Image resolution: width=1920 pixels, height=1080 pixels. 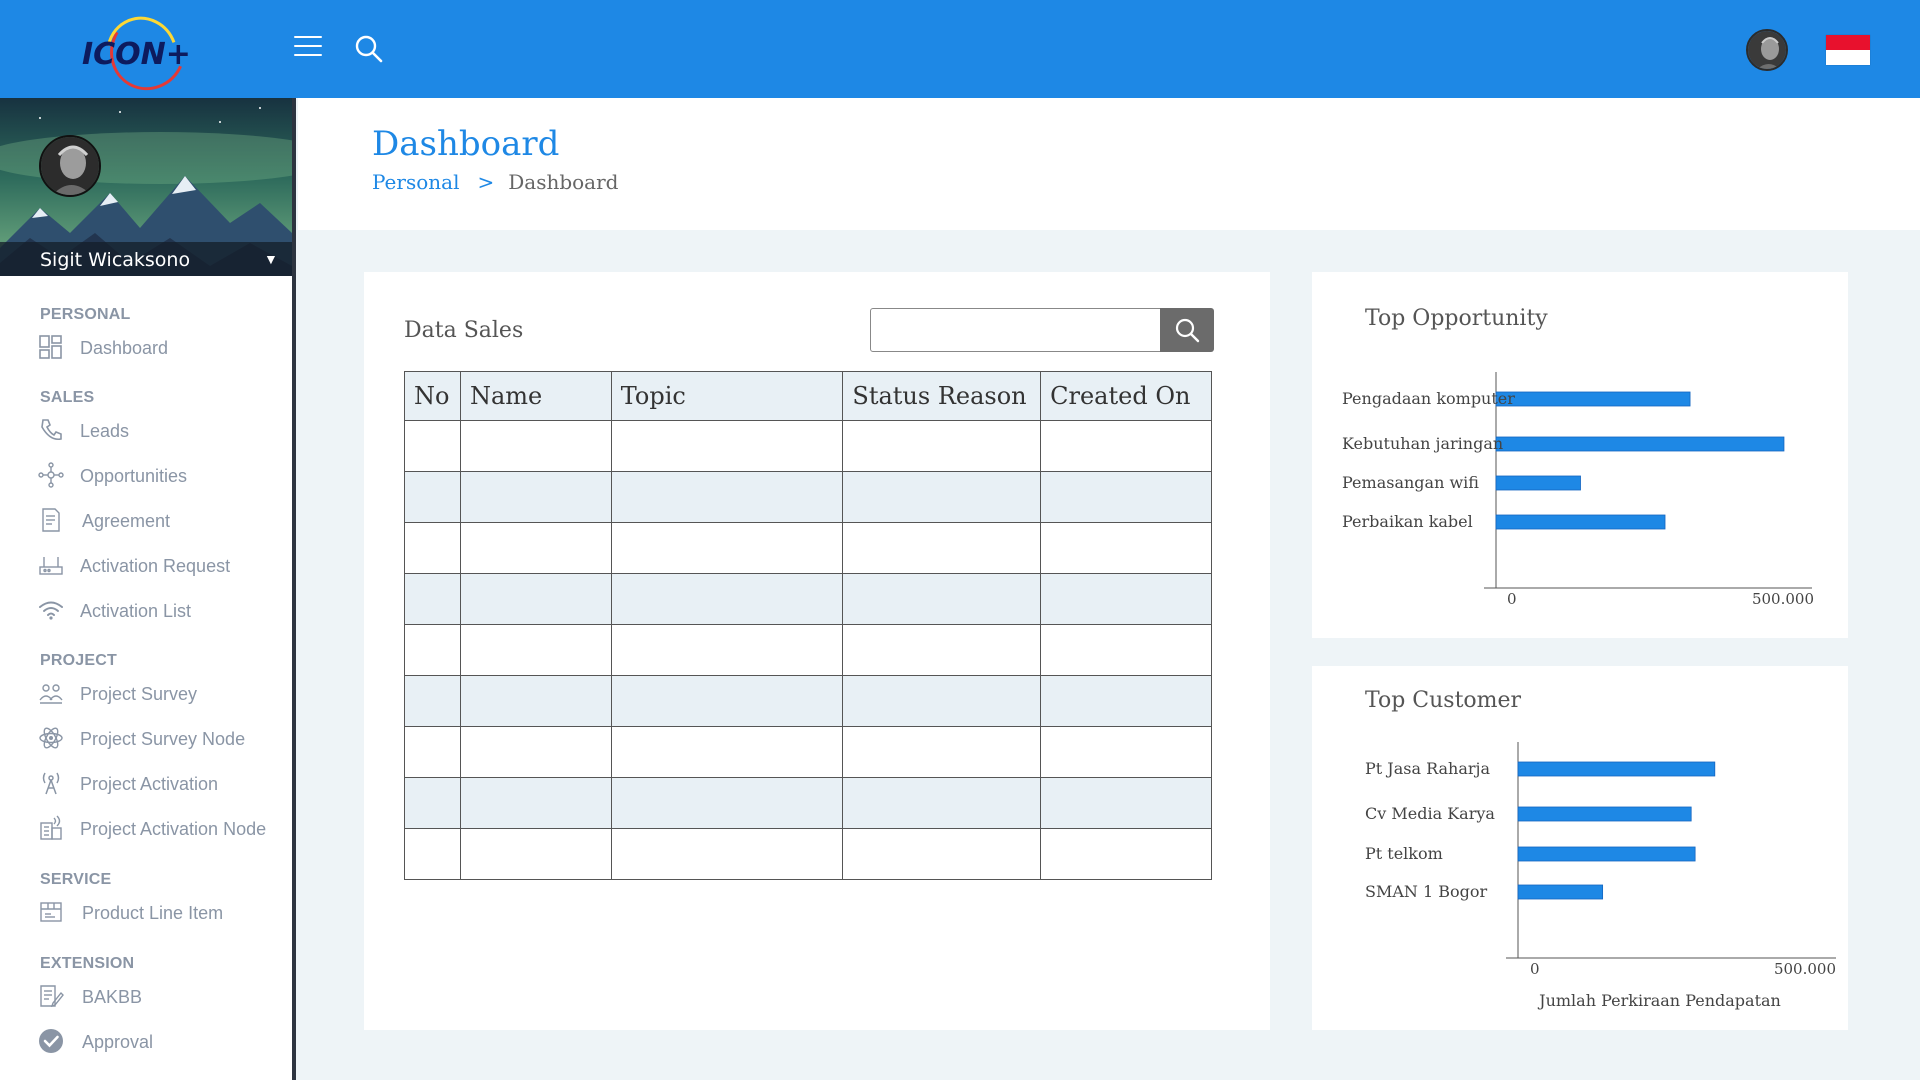 I want to click on edit-document-icon, so click(x=51, y=996).